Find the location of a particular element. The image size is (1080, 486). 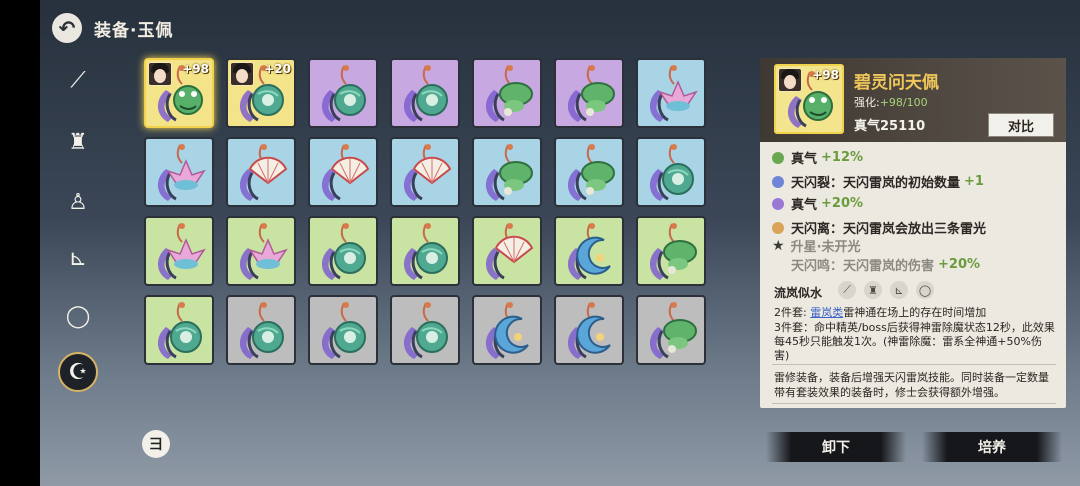

set-name: 流岚似水 is located at coordinates (798, 293).